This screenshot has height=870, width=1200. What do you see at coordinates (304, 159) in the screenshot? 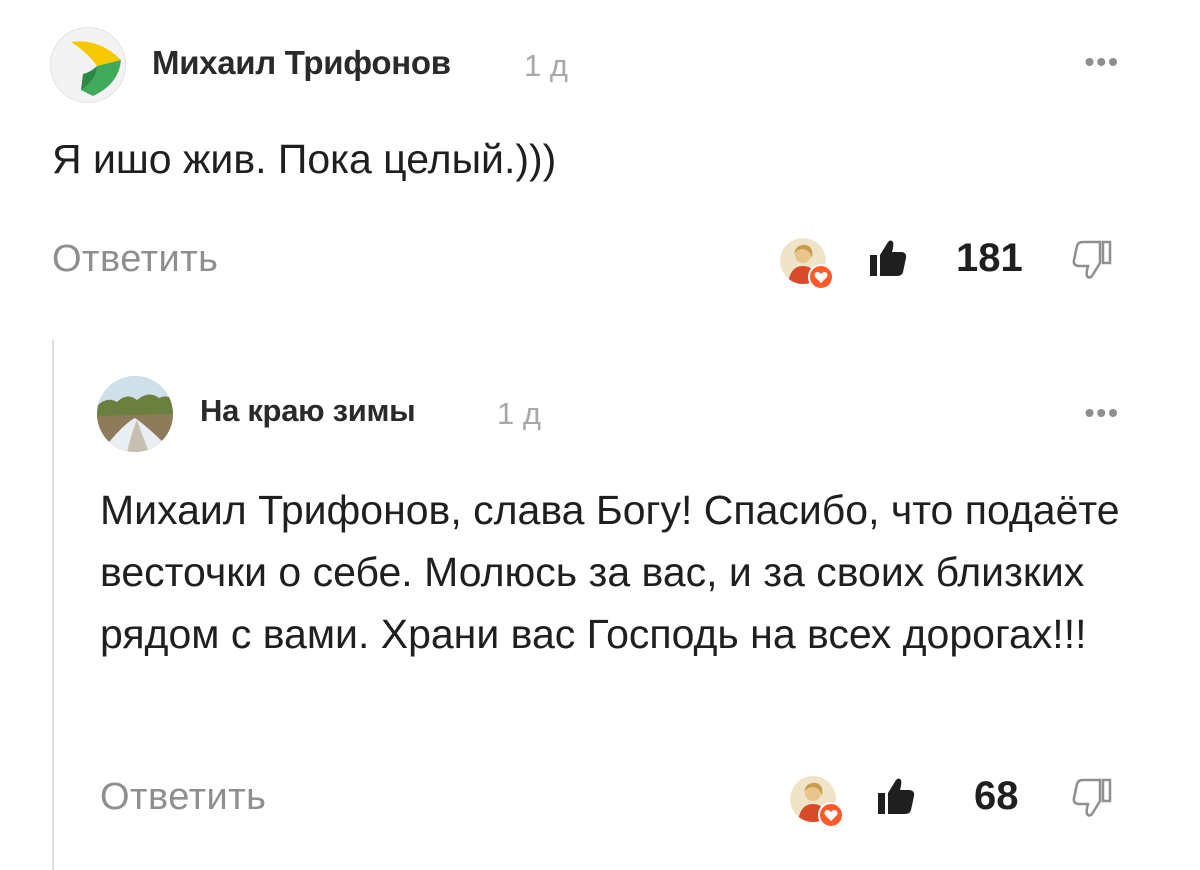
I see `comment-text: Я ишо жив. Пока целый.)))` at bounding box center [304, 159].